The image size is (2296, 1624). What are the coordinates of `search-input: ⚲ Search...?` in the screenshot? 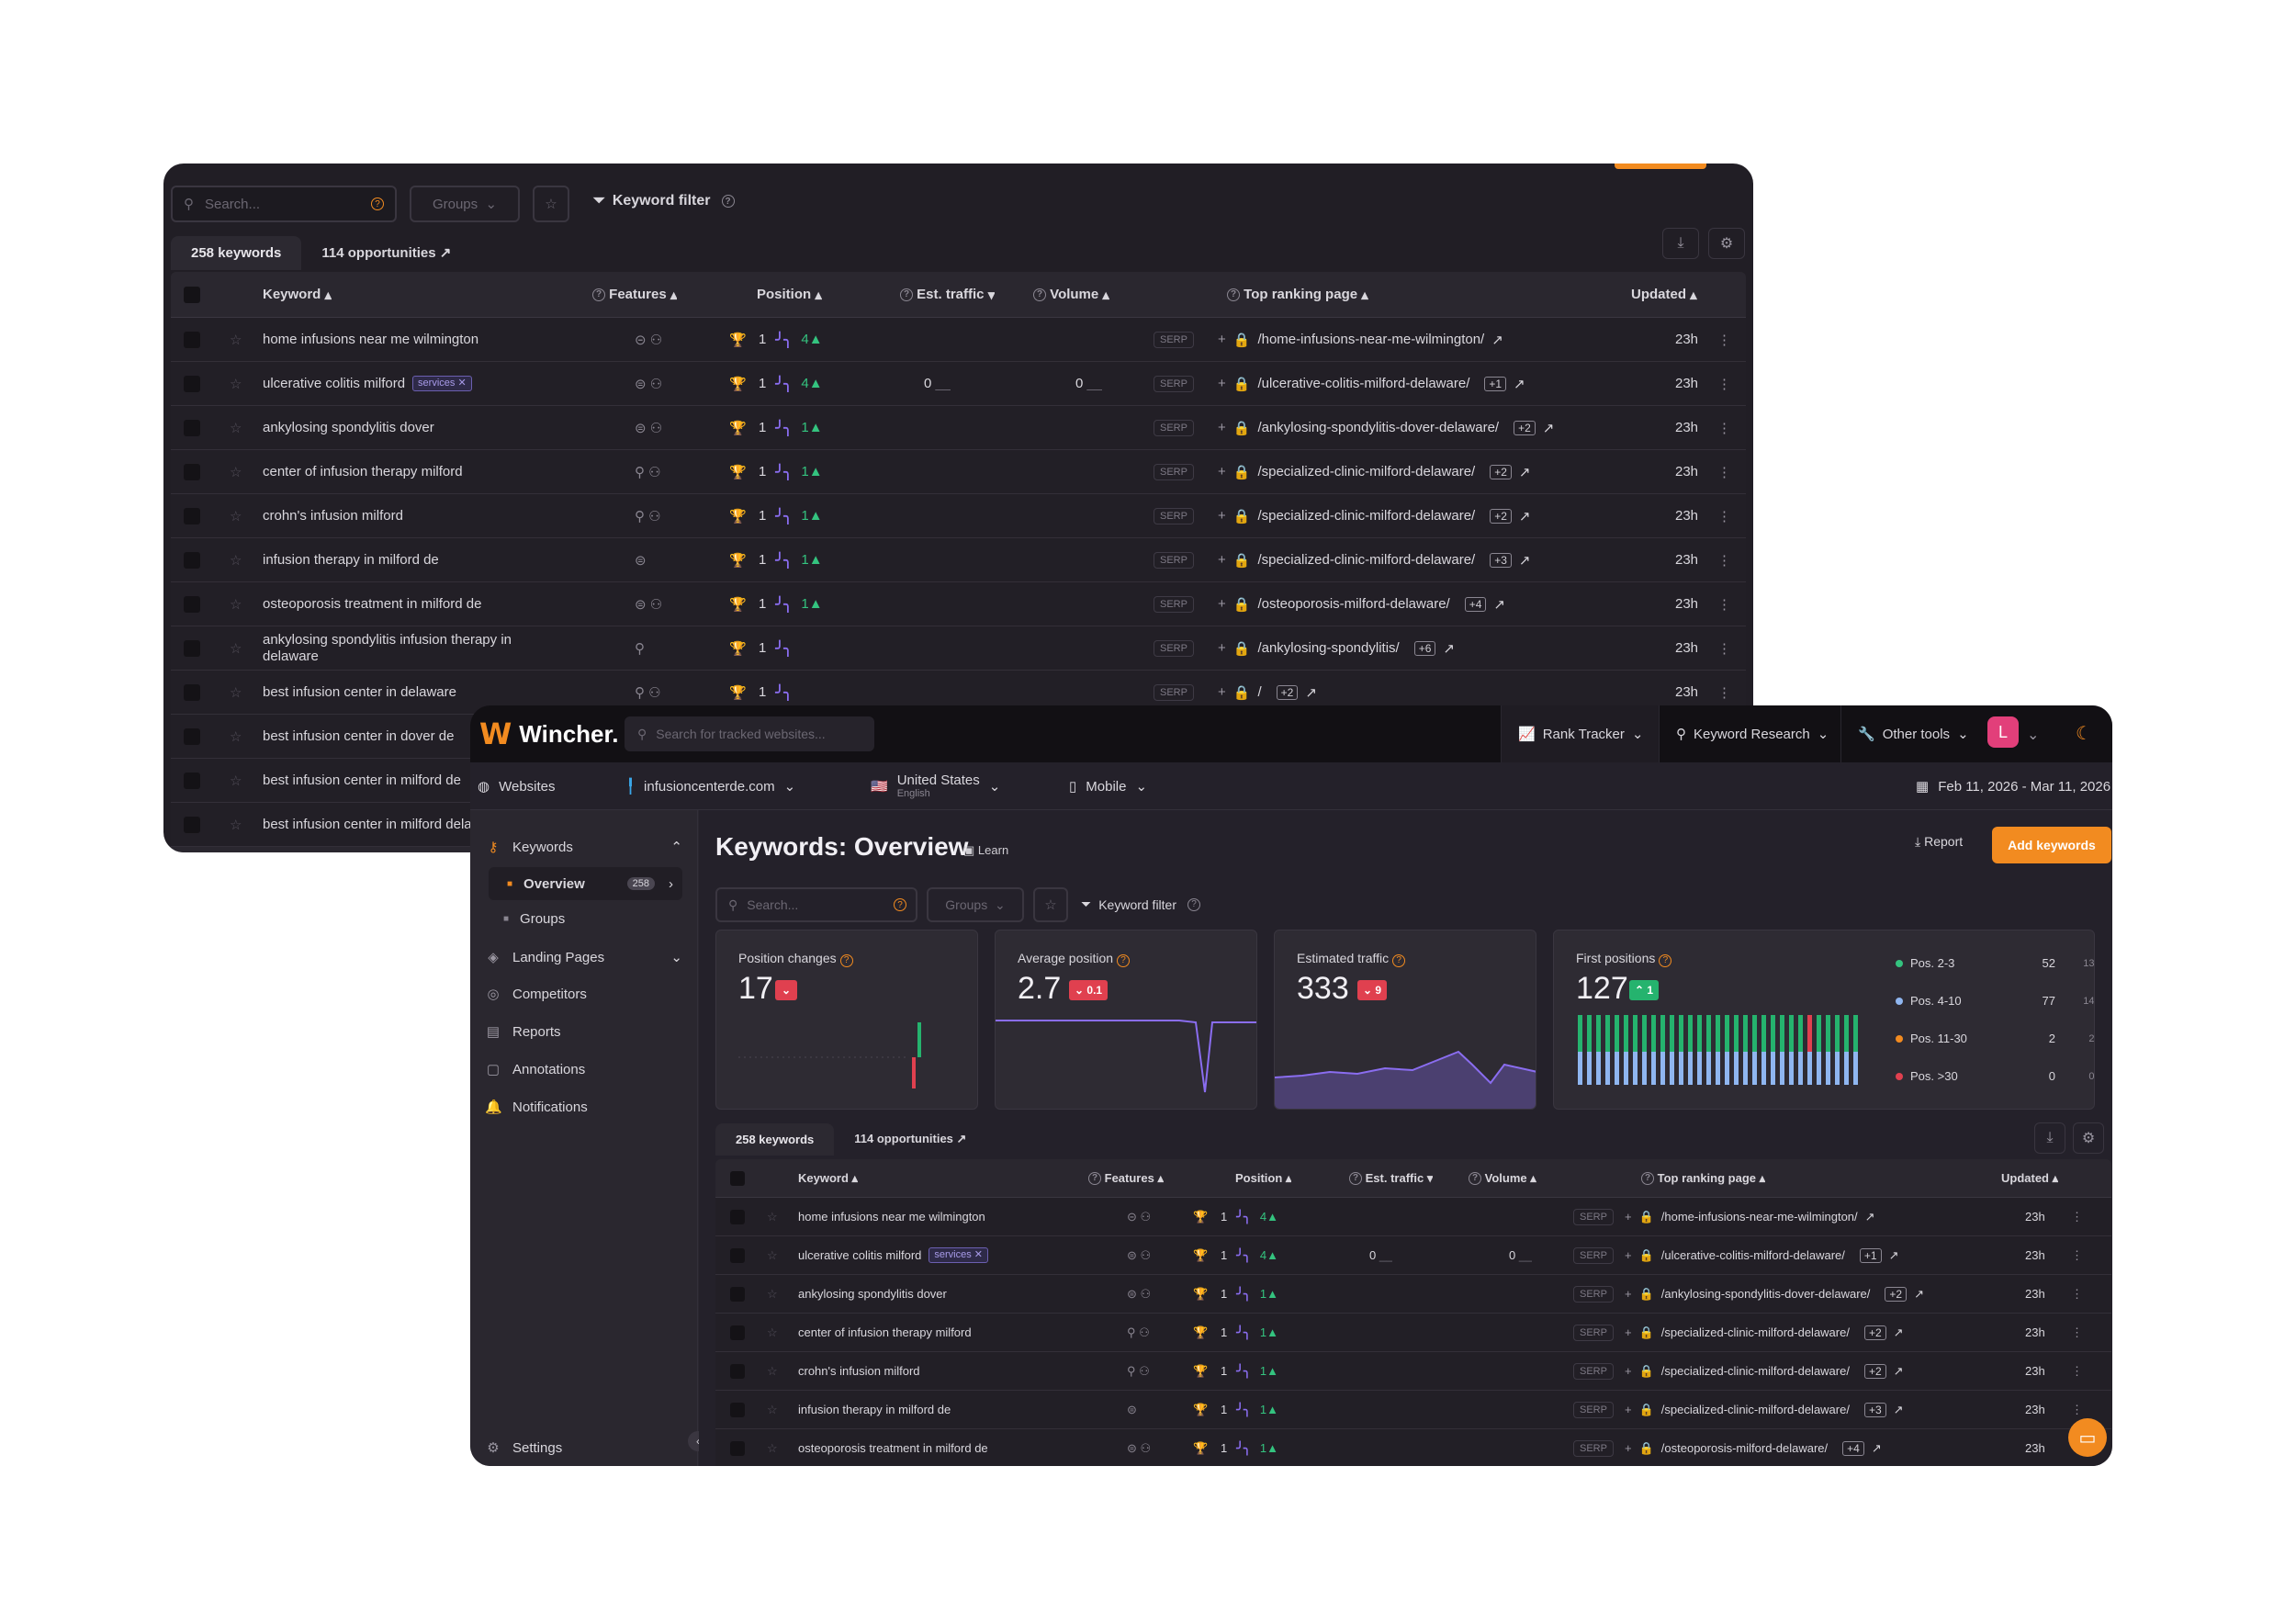 It's located at (816, 904).